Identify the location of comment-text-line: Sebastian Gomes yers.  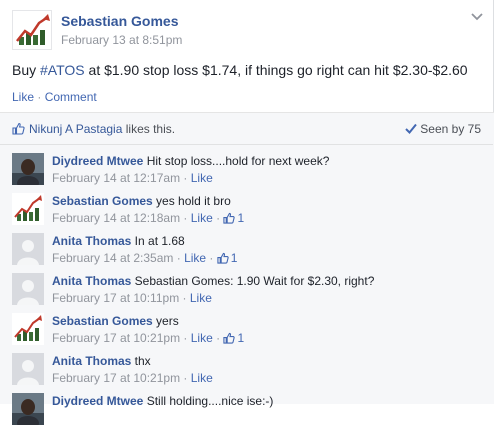
(115, 321).